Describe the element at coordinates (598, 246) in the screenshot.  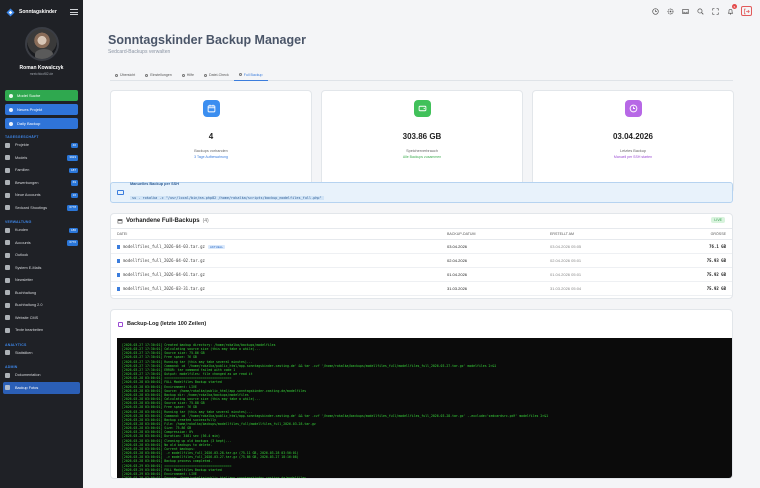
I see `created-at: 03.04.2026 05:05` at that location.